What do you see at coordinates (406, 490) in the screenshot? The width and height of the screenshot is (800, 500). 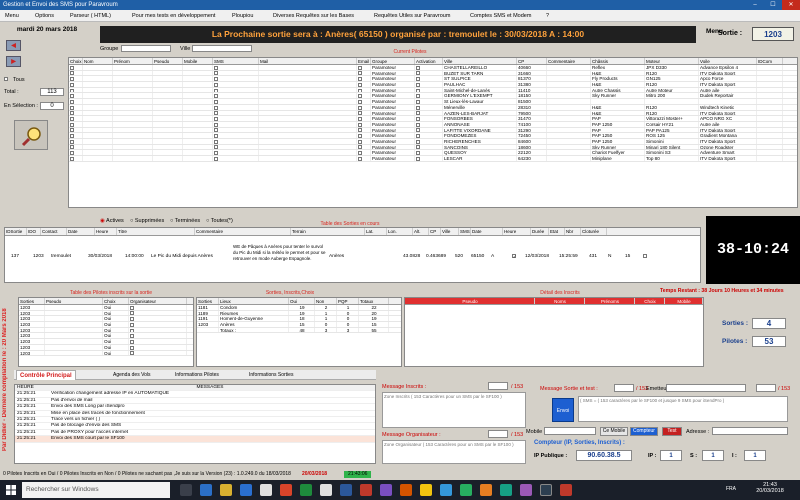 I see `app5-icon` at bounding box center [406, 490].